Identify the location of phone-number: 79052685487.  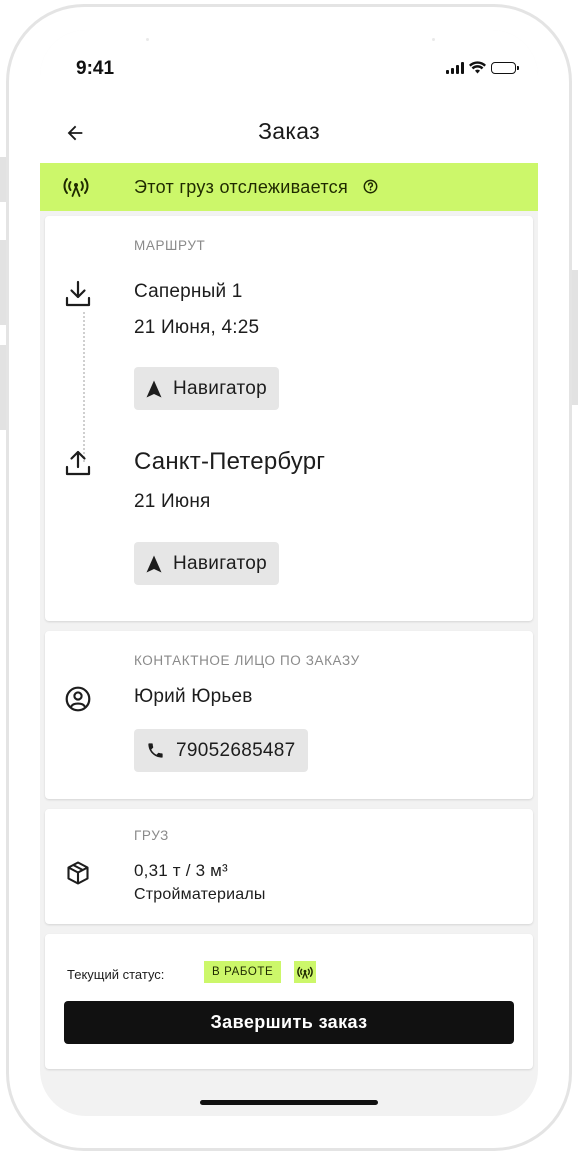
(236, 750).